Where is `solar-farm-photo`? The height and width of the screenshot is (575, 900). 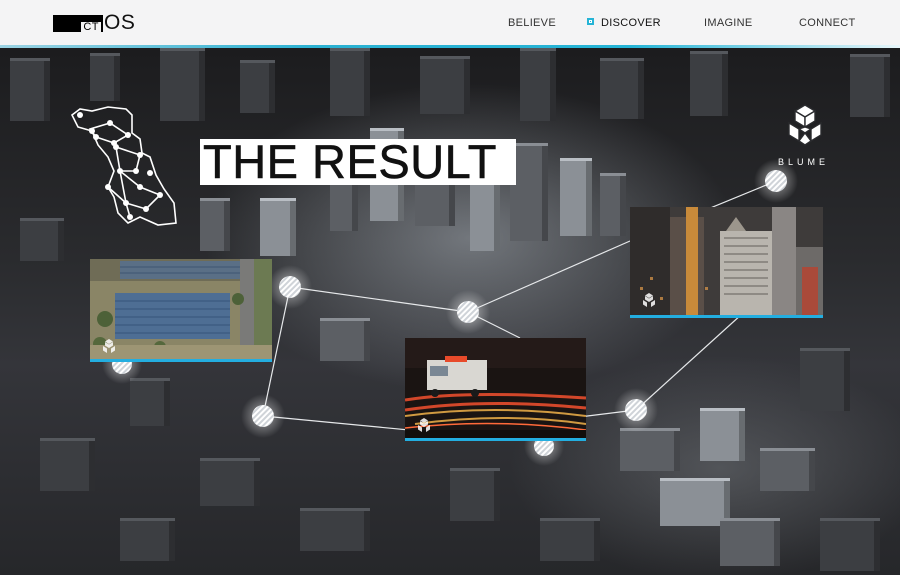
solar-farm-photo is located at coordinates (181, 309).